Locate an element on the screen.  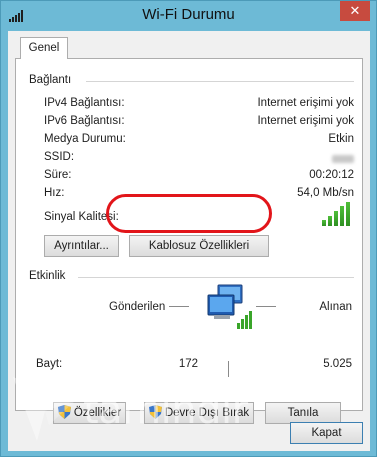
ipv6-value: Internet erişimi yok is located at coordinates (305, 121).